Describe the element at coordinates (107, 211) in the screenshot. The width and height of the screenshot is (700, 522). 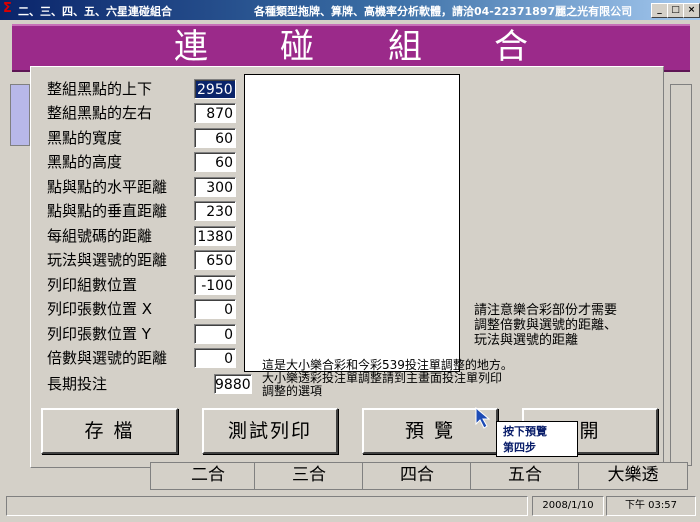
I see `field-label: 點與點的垂直距離` at that location.